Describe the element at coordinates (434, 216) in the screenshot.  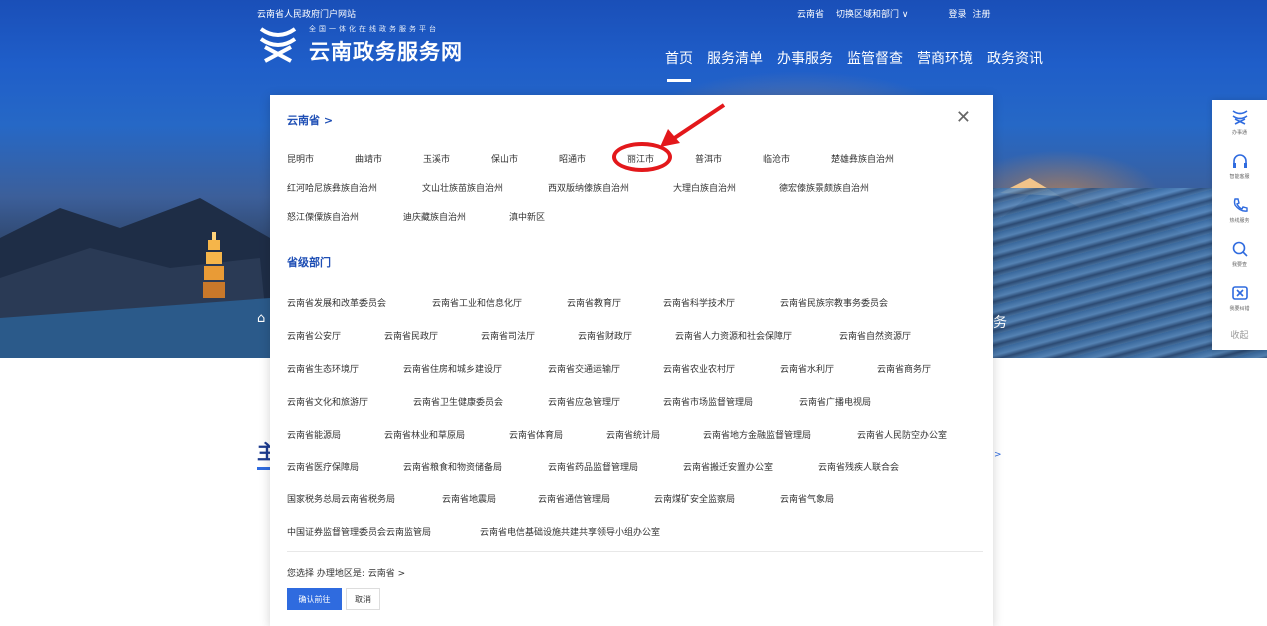
I see `city-item: 迪庆藏族自治州` at that location.